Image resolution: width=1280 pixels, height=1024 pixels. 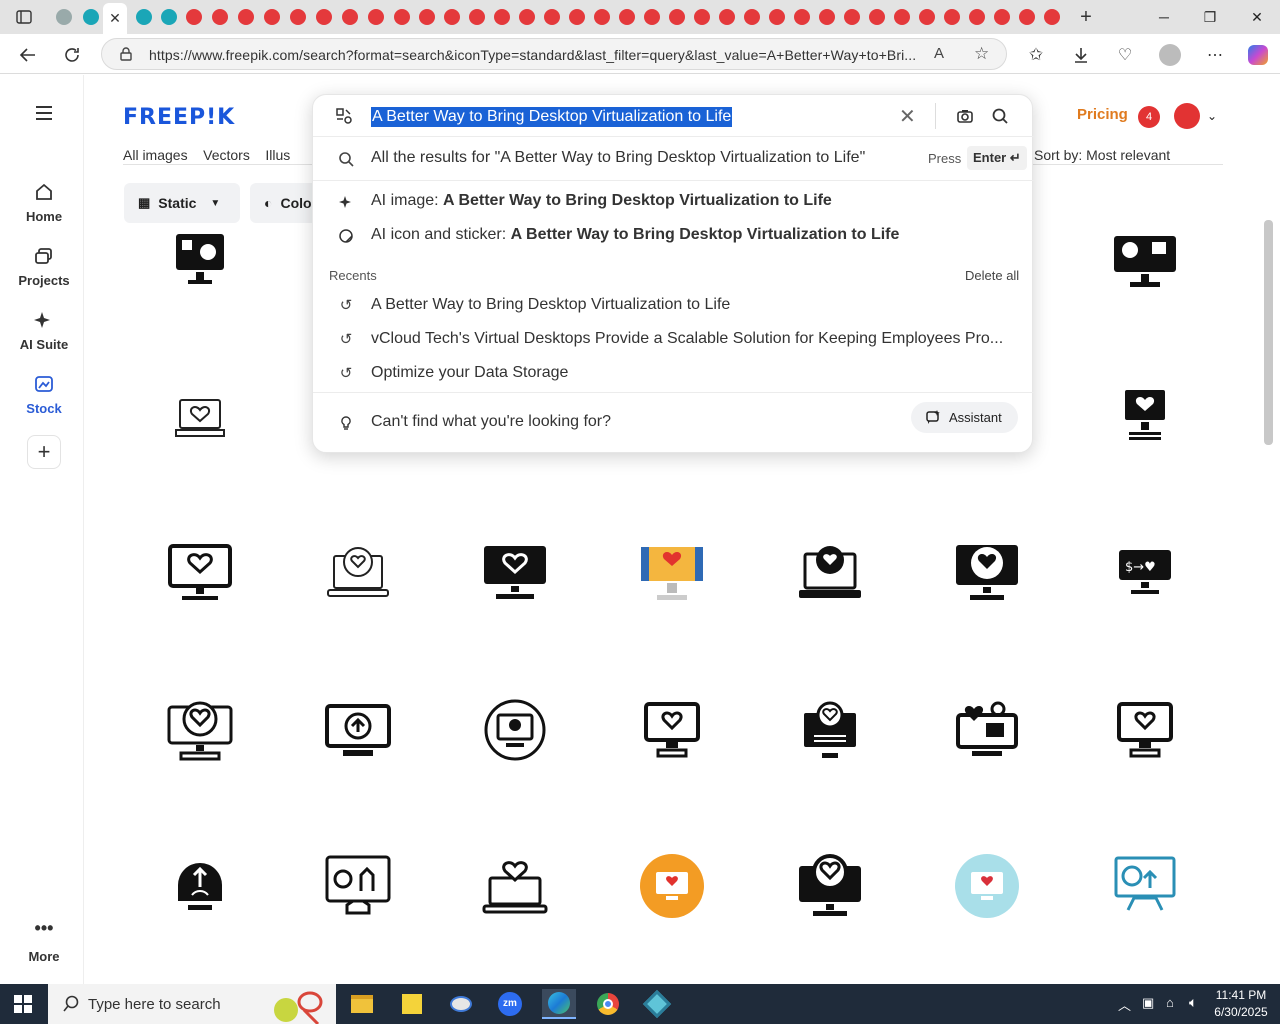 What do you see at coordinates (1125, 55) in the screenshot?
I see `browser-essentials-icon: ♡` at bounding box center [1125, 55].